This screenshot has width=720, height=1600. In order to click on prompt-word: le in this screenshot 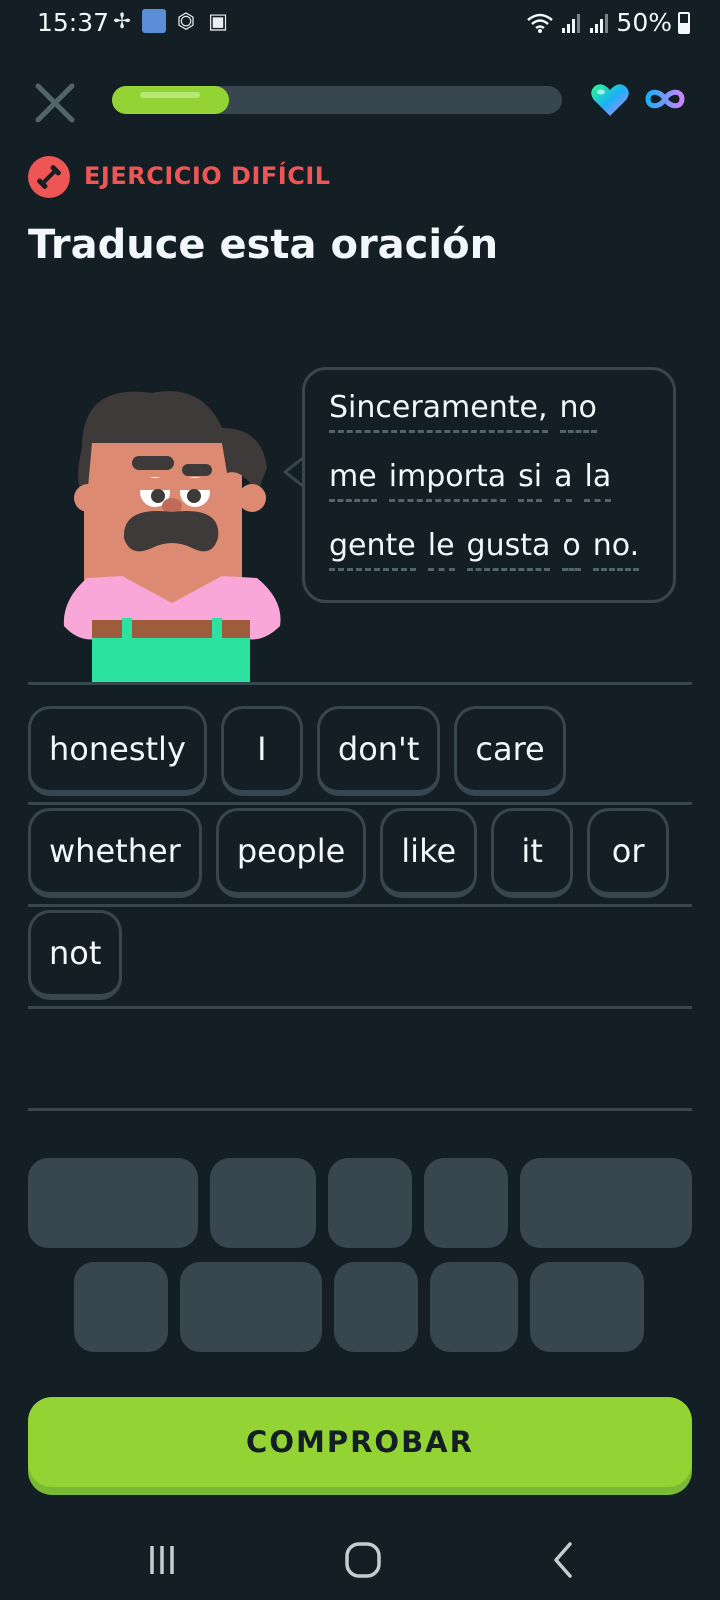, I will do `click(441, 549)`.